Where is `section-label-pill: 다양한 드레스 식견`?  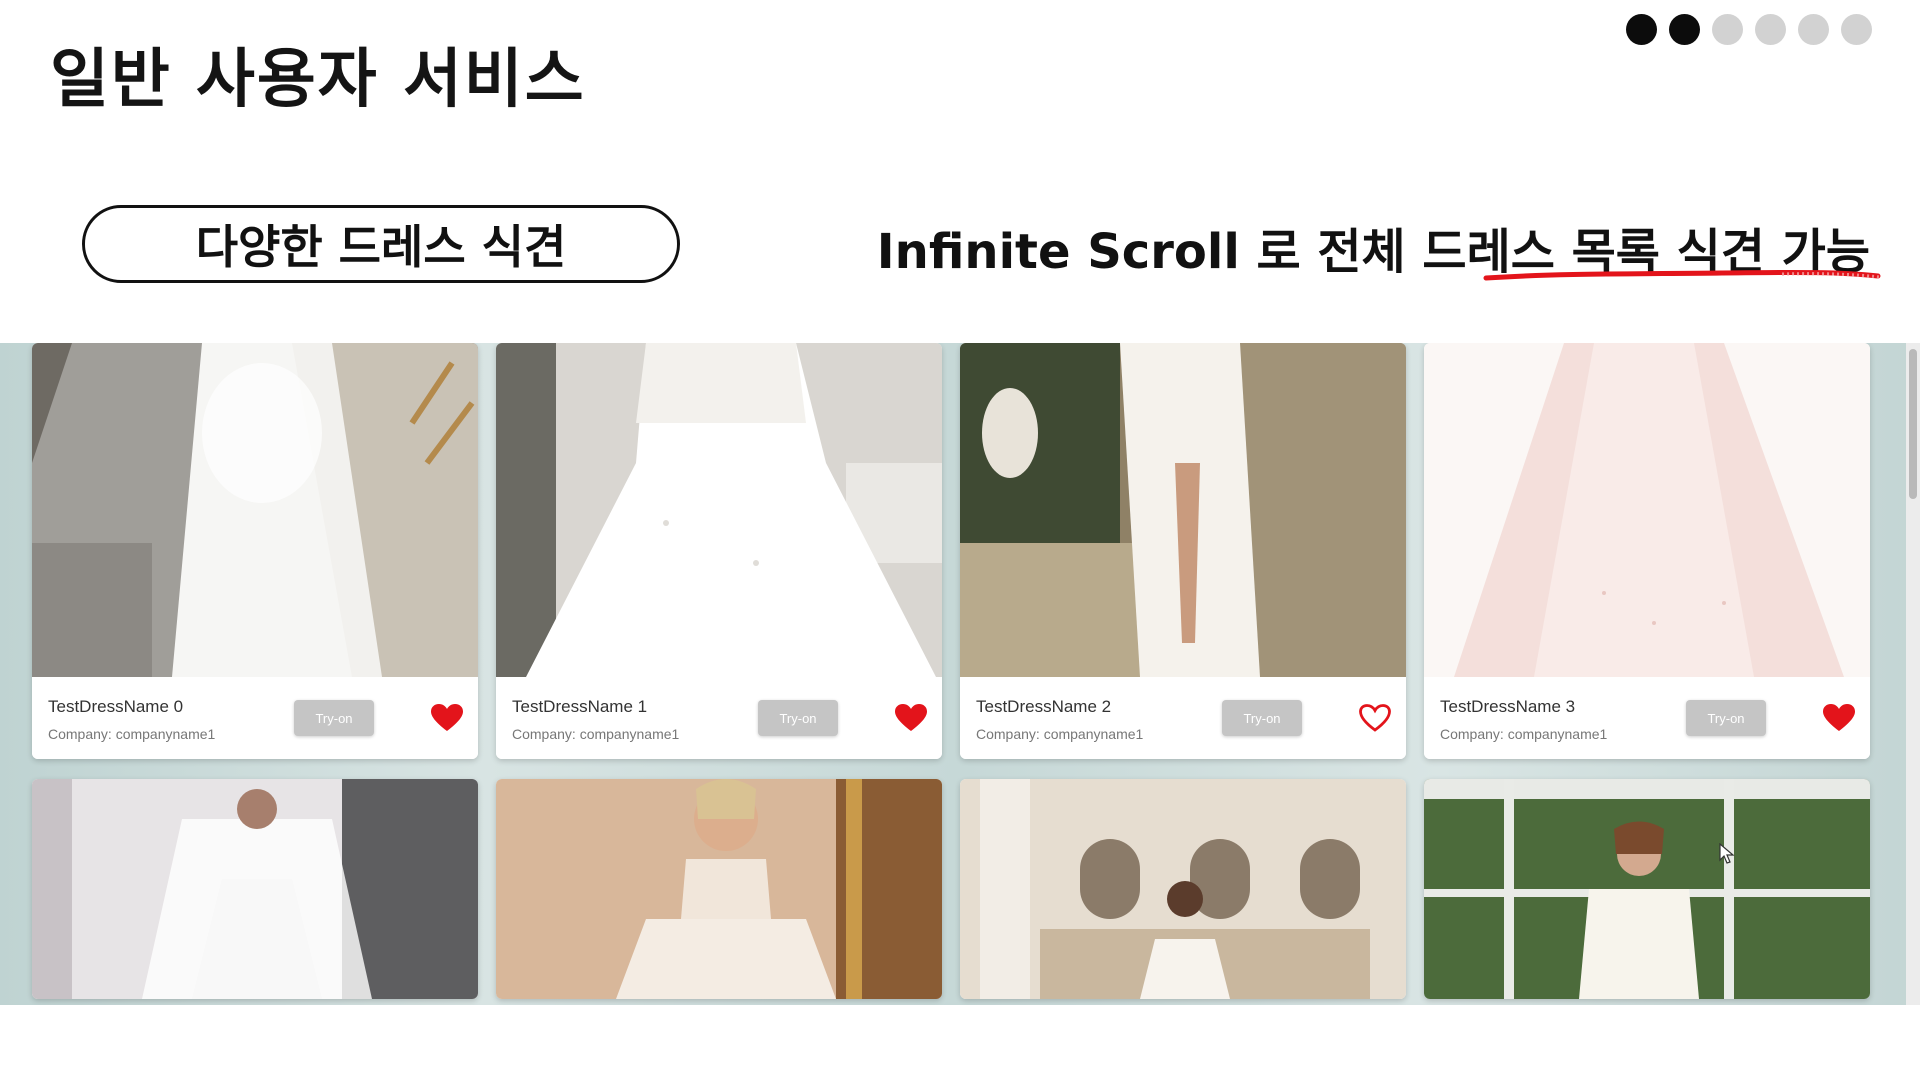 section-label-pill: 다양한 드레스 식견 is located at coordinates (381, 244).